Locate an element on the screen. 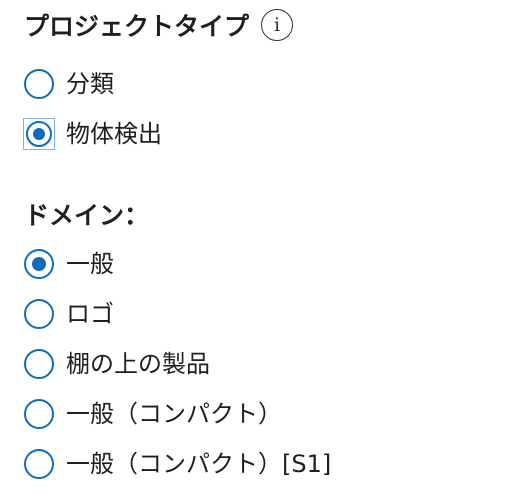 The width and height of the screenshot is (523, 493). domain-option-products-on-shelves: 棚の上の製品 is located at coordinates (117, 364).